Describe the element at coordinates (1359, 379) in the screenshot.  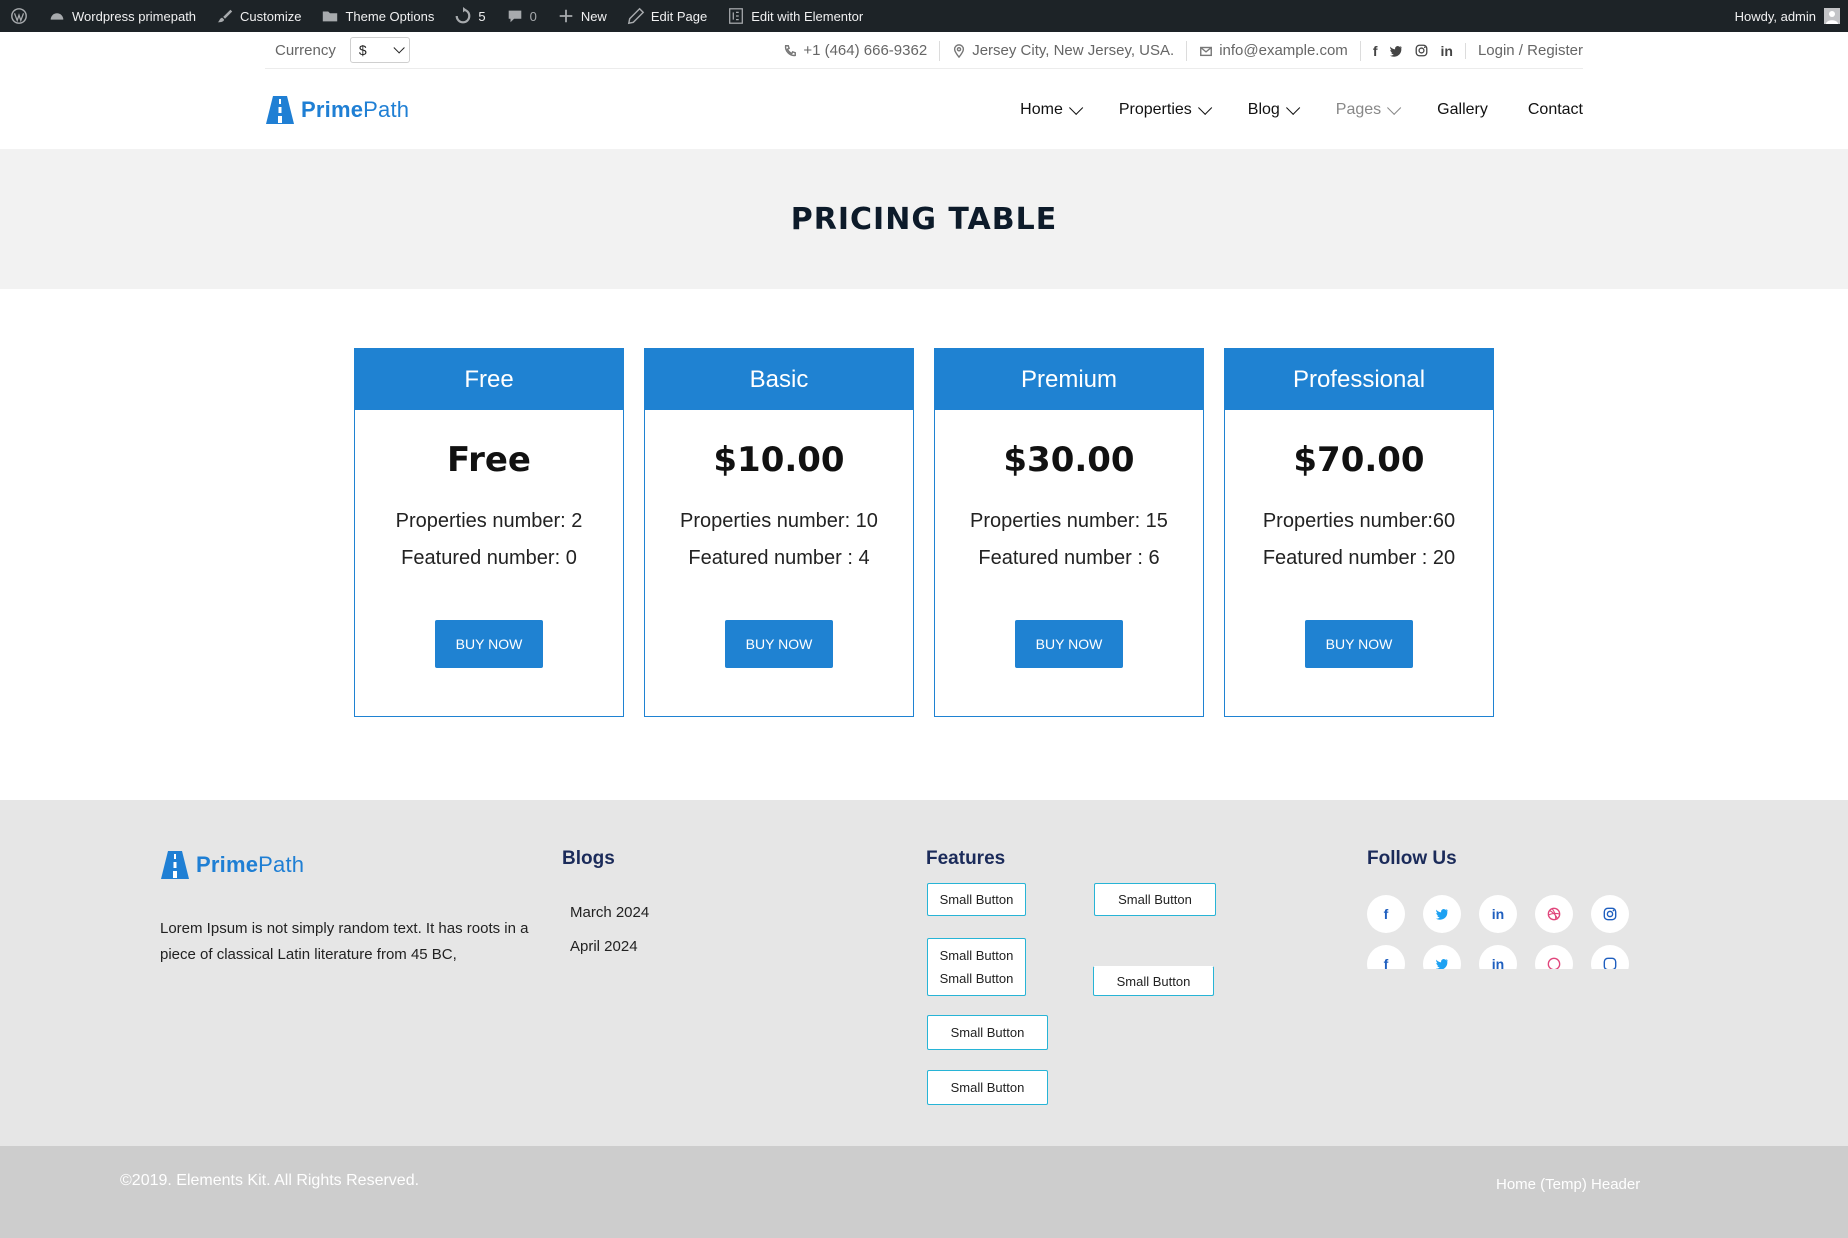
I see `plan-name: Professional` at that location.